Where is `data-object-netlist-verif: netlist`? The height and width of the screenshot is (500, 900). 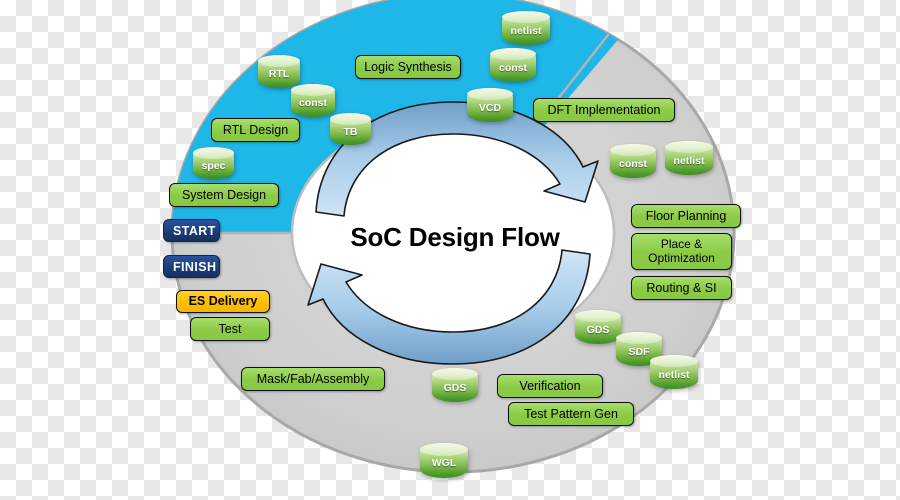 data-object-netlist-verif: netlist is located at coordinates (674, 372).